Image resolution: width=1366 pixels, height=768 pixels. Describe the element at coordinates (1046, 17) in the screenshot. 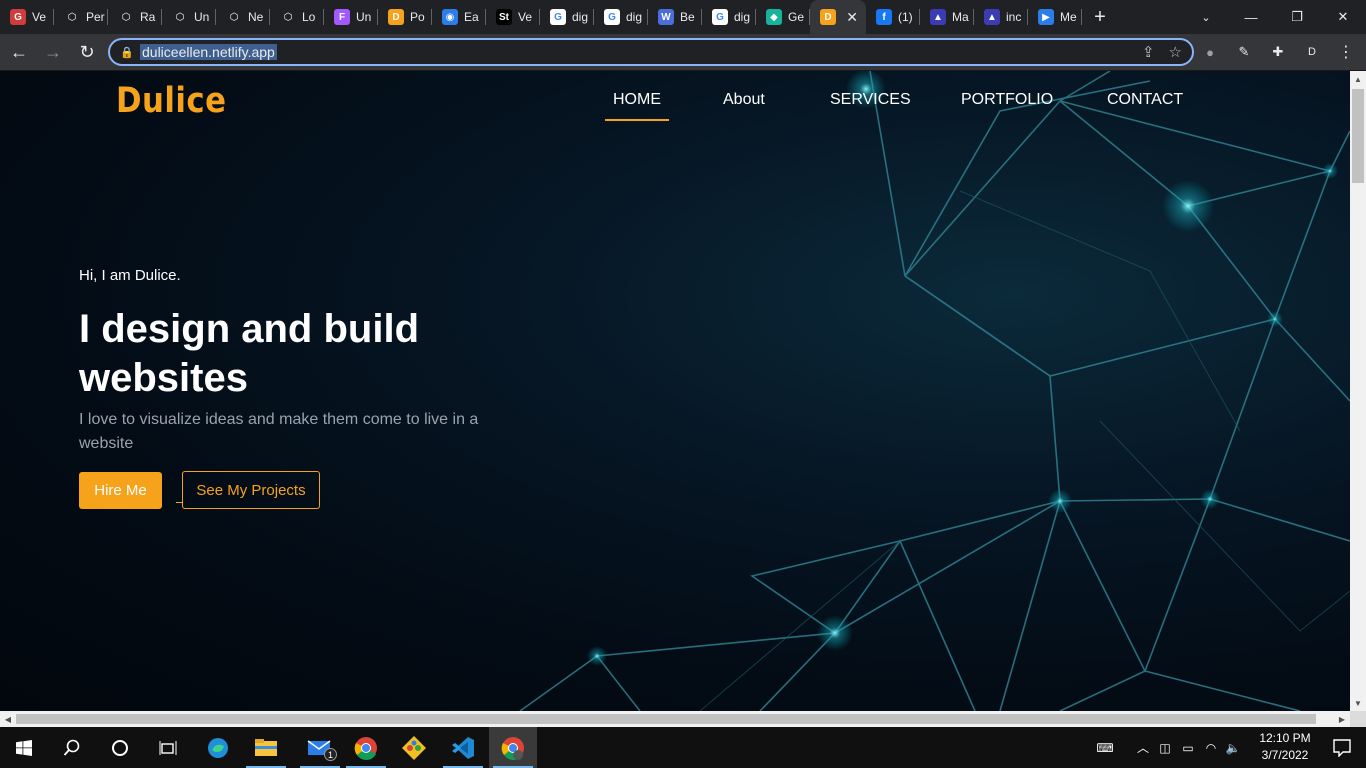

I see `meet-icon: ▶` at that location.